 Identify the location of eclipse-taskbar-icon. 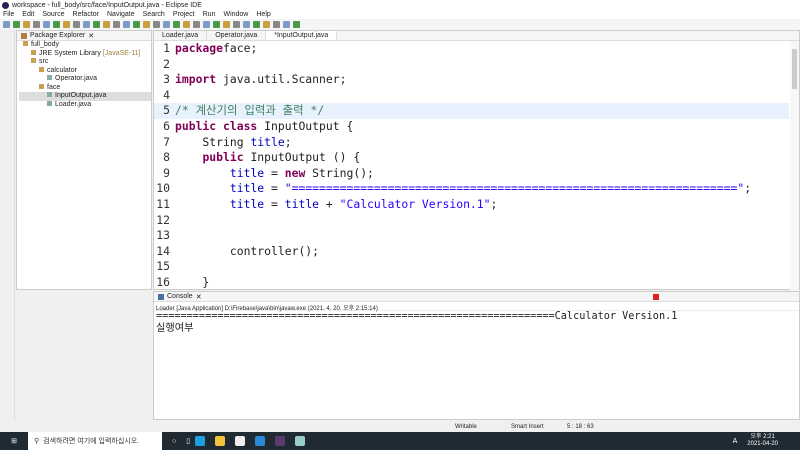
(280, 441).